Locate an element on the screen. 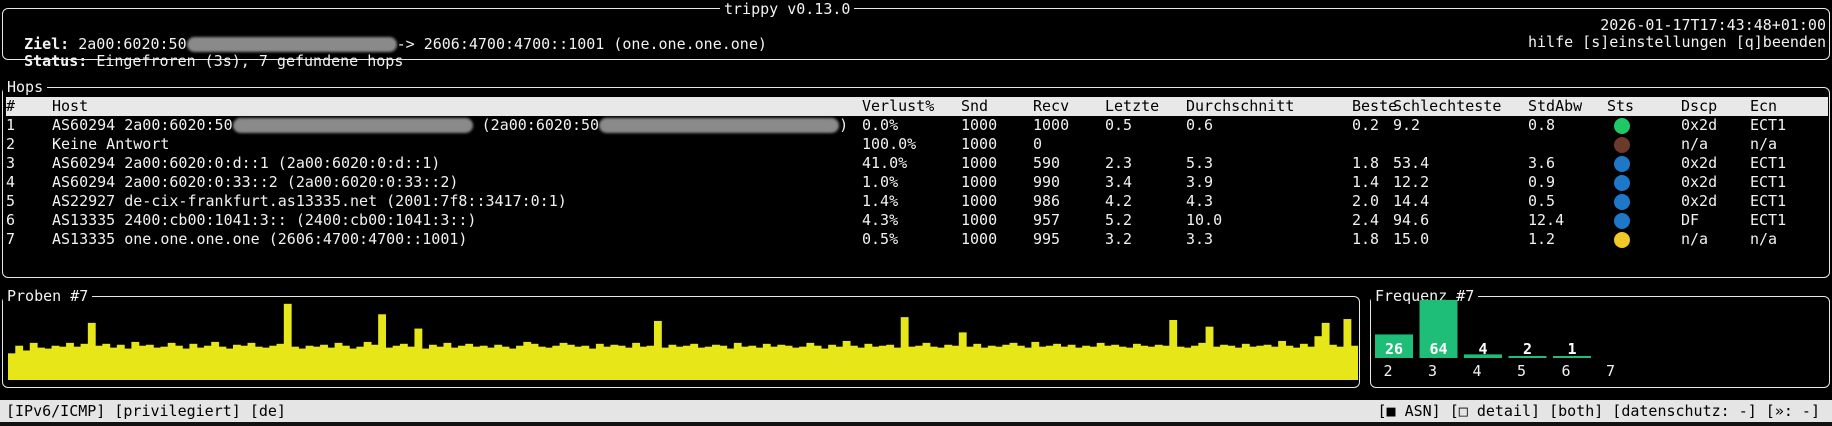 Image resolution: width=1832 pixels, height=426 pixels. hop-dscp: n/a is located at coordinates (1695, 144).